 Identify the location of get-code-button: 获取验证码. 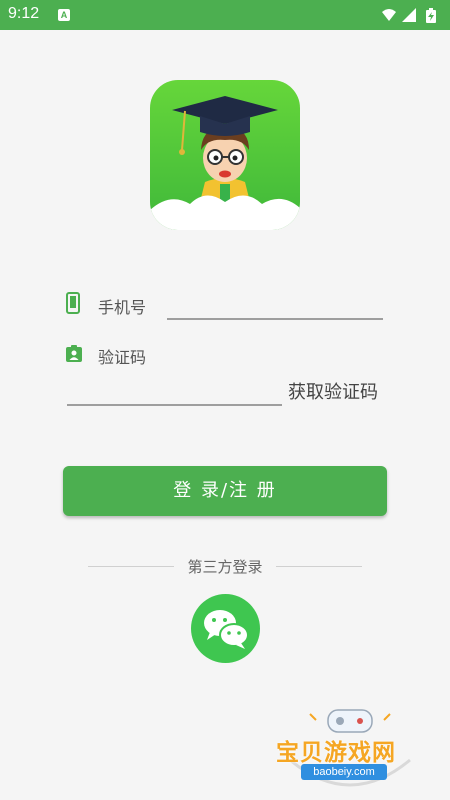
(333, 391).